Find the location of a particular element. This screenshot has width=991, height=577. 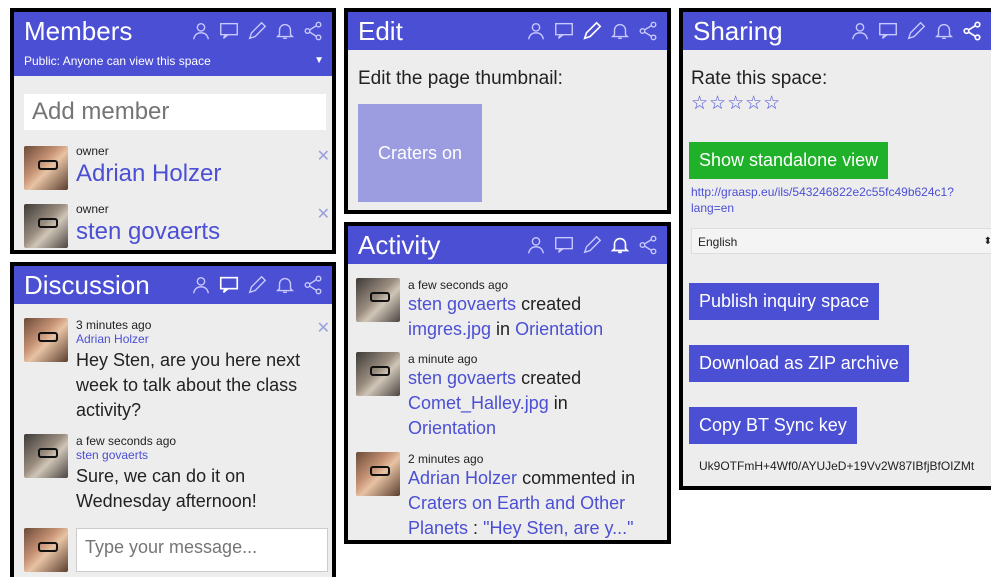

activity-quote: "Hey Sten, are y..." is located at coordinates (558, 528).